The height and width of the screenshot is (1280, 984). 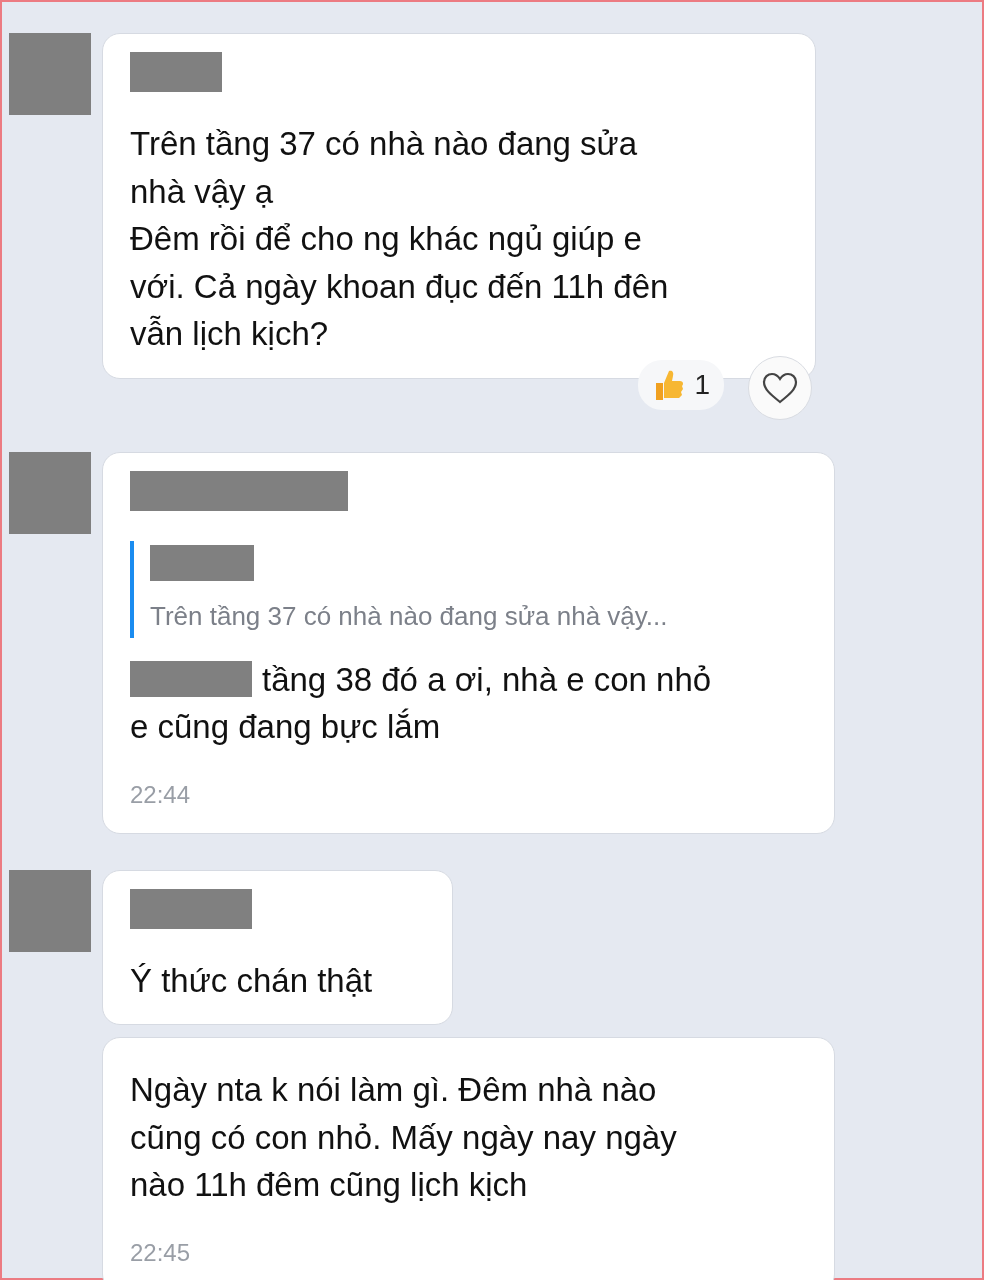 What do you see at coordinates (702, 384) in the screenshot?
I see `reaction-count: 1` at bounding box center [702, 384].